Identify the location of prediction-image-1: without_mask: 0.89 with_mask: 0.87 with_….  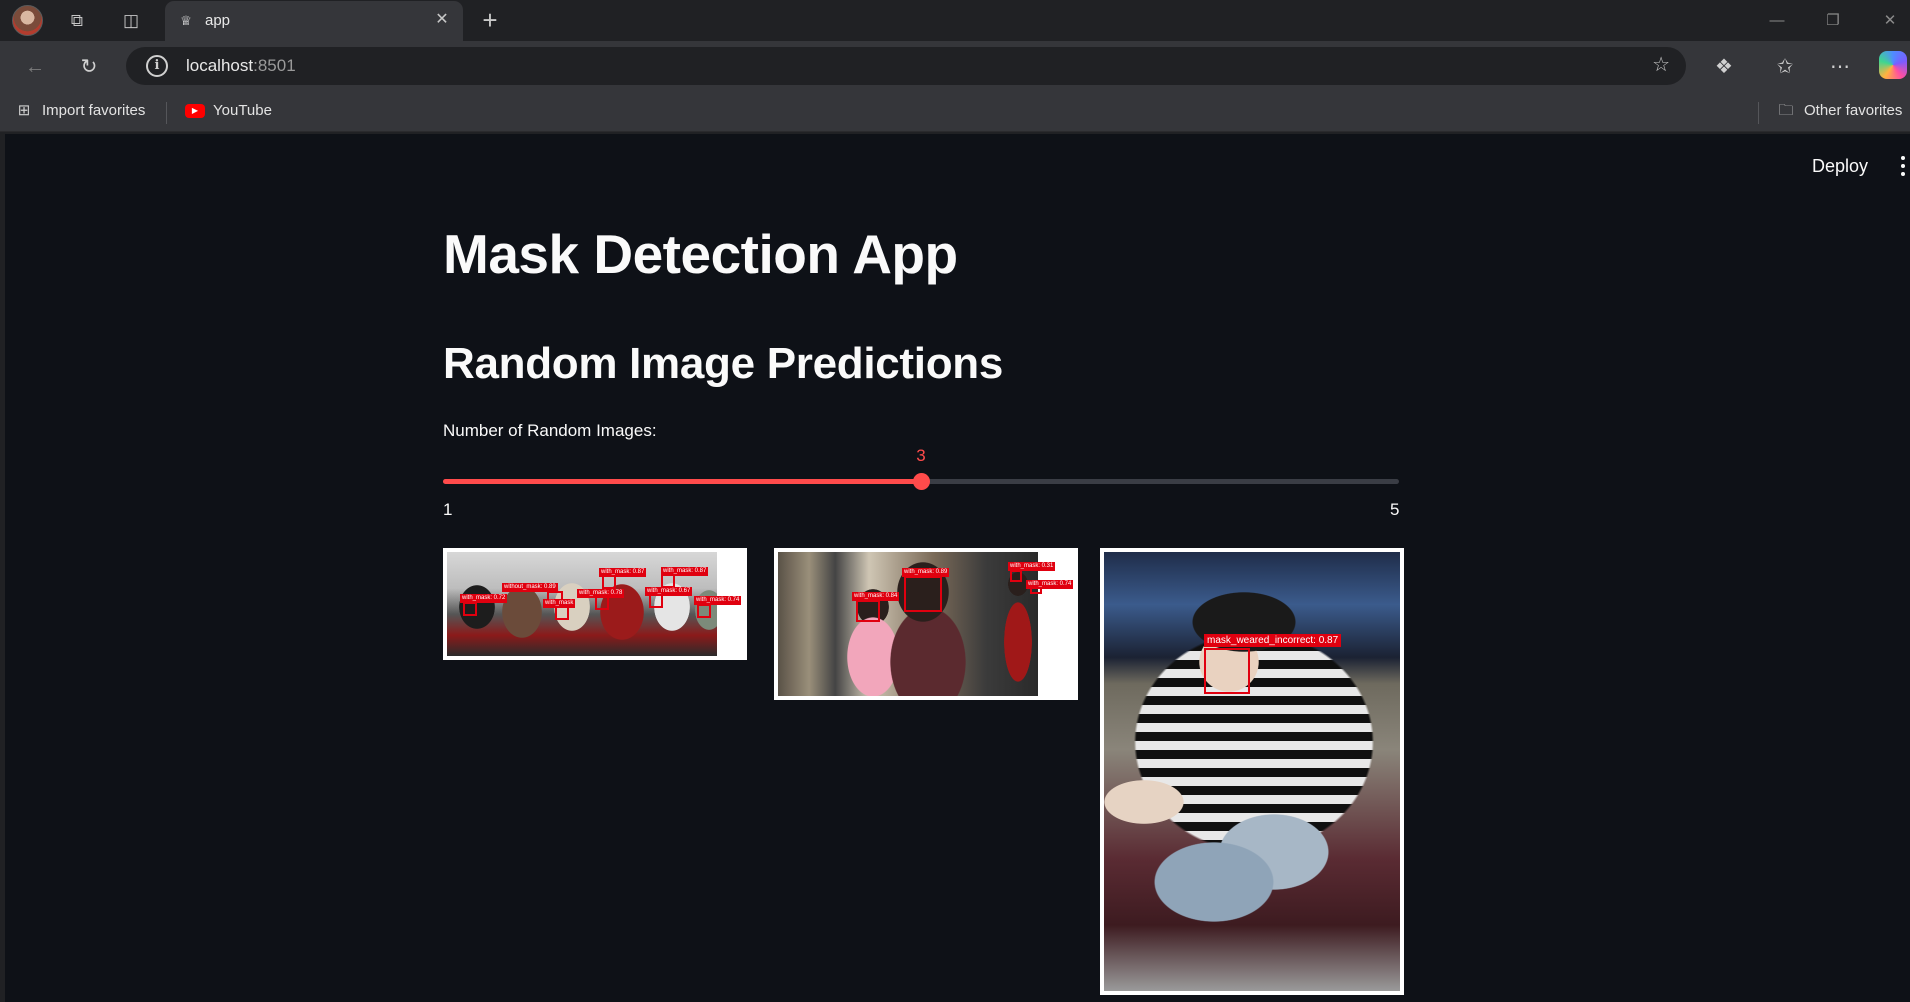
(595, 604).